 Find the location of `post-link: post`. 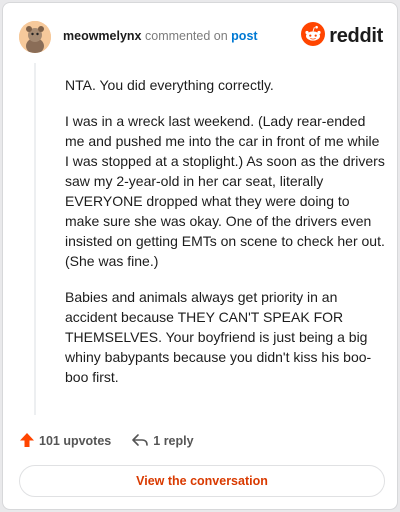

post-link: post is located at coordinates (244, 36).